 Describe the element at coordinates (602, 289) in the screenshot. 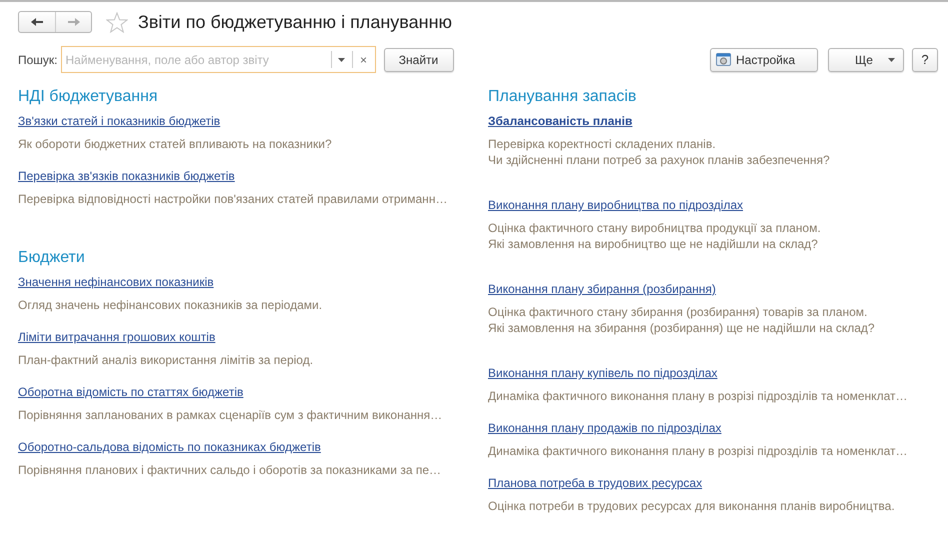

I see `report-link: Виконання плану збирання (розбирання)` at that location.